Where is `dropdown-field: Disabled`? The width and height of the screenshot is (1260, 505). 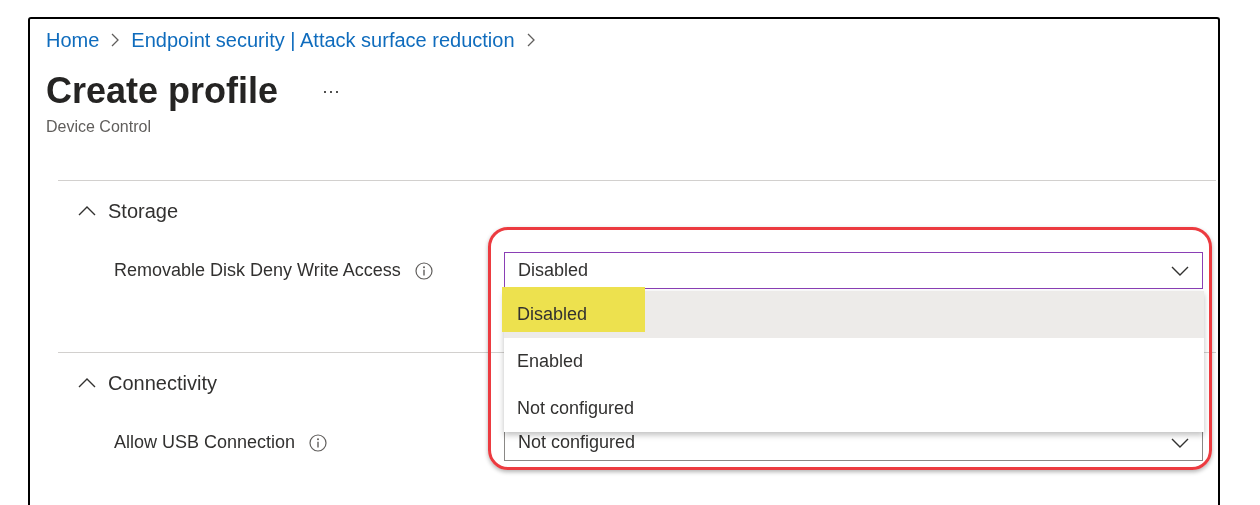
dropdown-field: Disabled is located at coordinates (853, 270).